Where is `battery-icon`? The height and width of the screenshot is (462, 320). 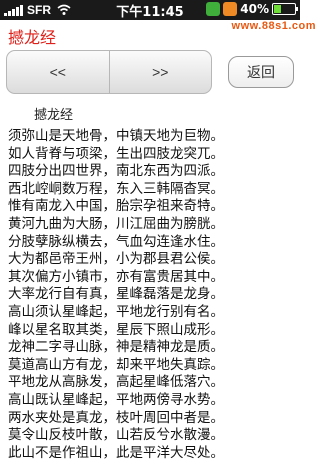
battery-icon is located at coordinates (285, 9).